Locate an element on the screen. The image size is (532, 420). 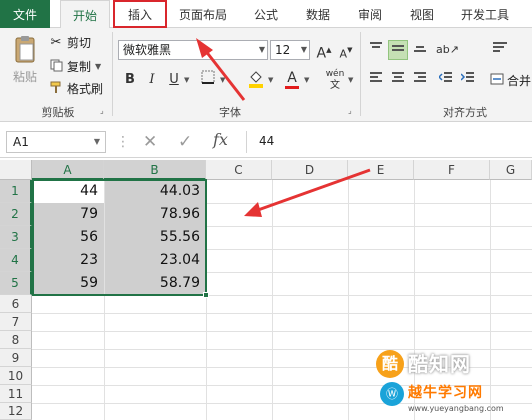
grow-font-icon: A is located at coordinates (321, 53).